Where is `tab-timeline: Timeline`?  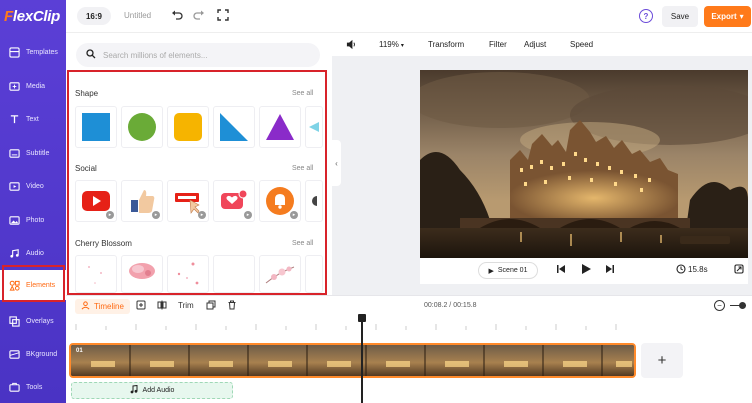 tab-timeline: Timeline is located at coordinates (102, 306).